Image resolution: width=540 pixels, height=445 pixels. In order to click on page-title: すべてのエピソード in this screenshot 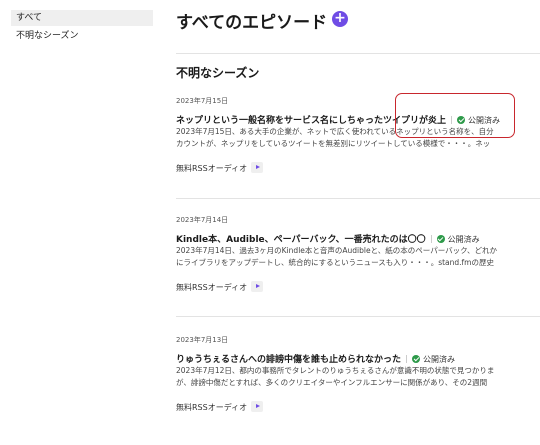, I will do `click(252, 23)`.